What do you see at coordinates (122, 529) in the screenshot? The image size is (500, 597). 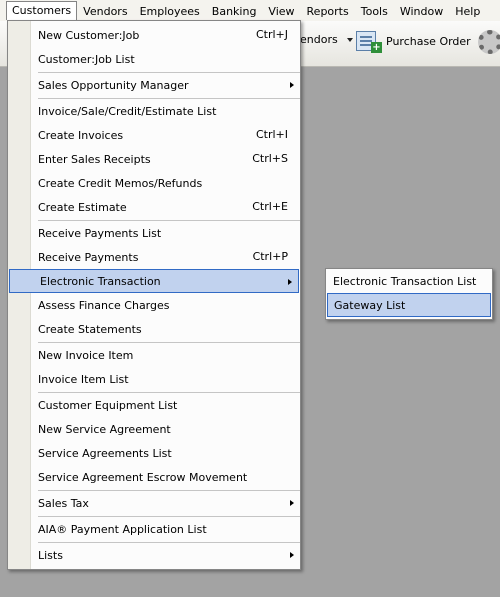 I see `menu-item-label: AIA® Payment Application List` at bounding box center [122, 529].